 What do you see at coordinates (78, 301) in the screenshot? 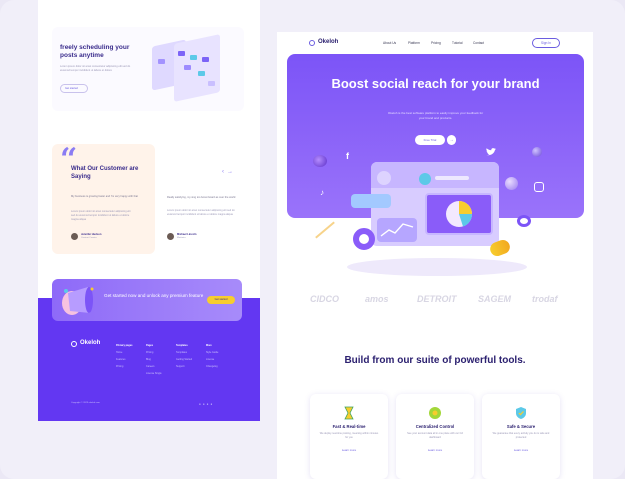
I see `megaphone-icon` at bounding box center [78, 301].